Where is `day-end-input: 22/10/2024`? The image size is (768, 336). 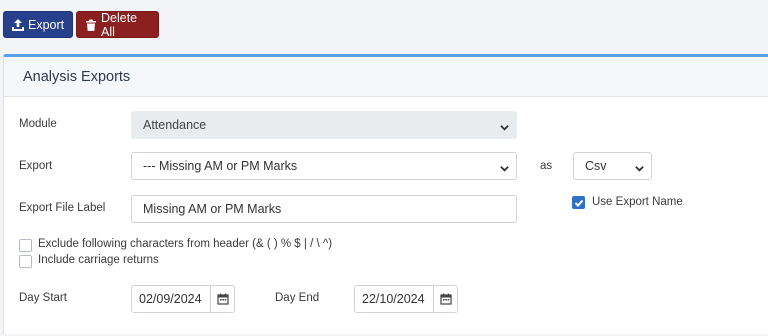
day-end-input: 22/10/2024 is located at coordinates (406, 299).